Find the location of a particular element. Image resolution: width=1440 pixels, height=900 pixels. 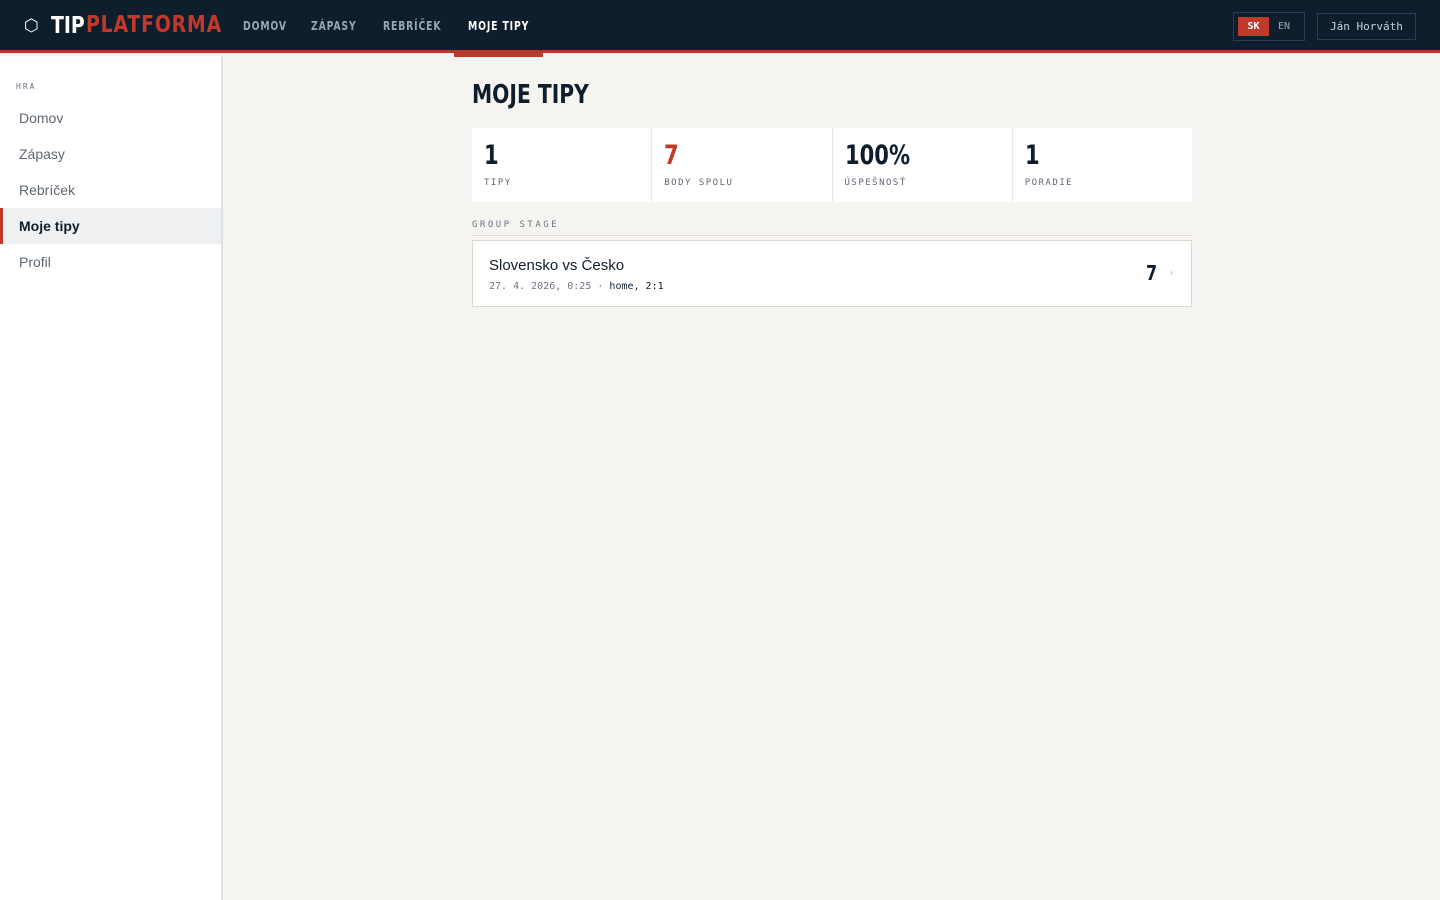

sidebar-section-label: HRA is located at coordinates (26, 86).